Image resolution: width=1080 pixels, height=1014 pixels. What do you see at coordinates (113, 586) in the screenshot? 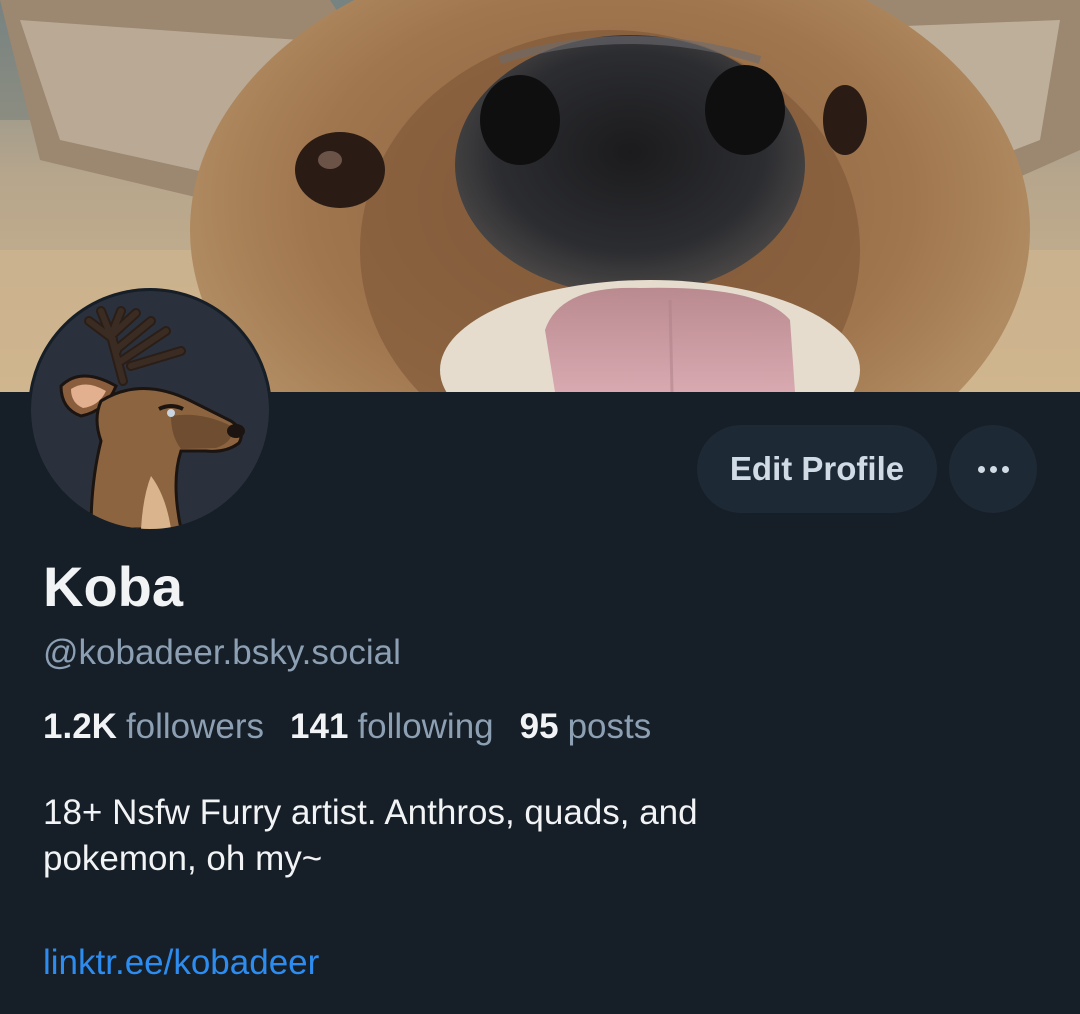
I see `display-name: Koba` at bounding box center [113, 586].